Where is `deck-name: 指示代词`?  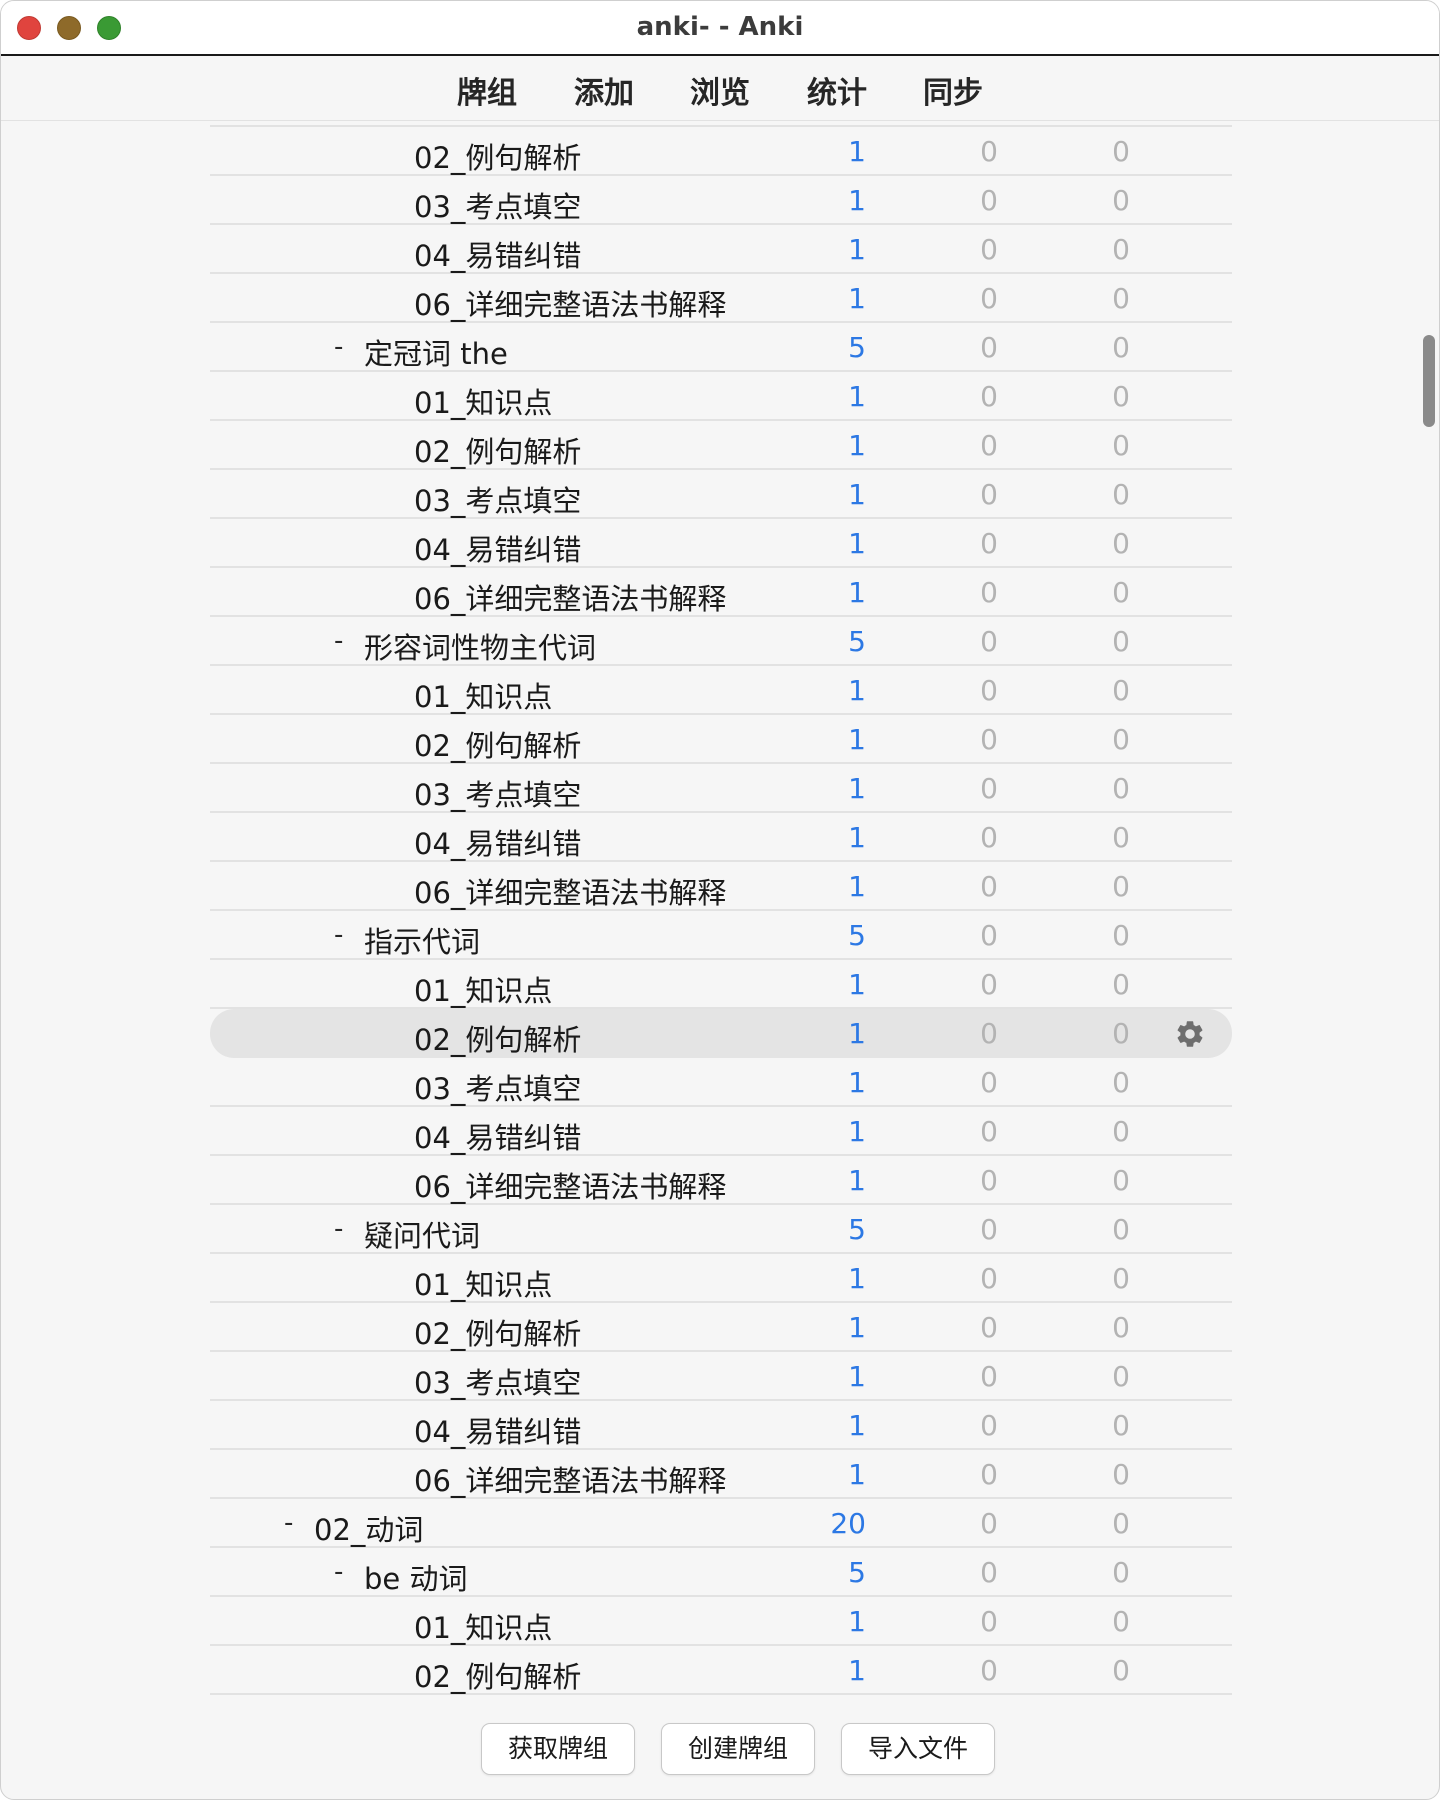 deck-name: 指示代词 is located at coordinates (422, 940).